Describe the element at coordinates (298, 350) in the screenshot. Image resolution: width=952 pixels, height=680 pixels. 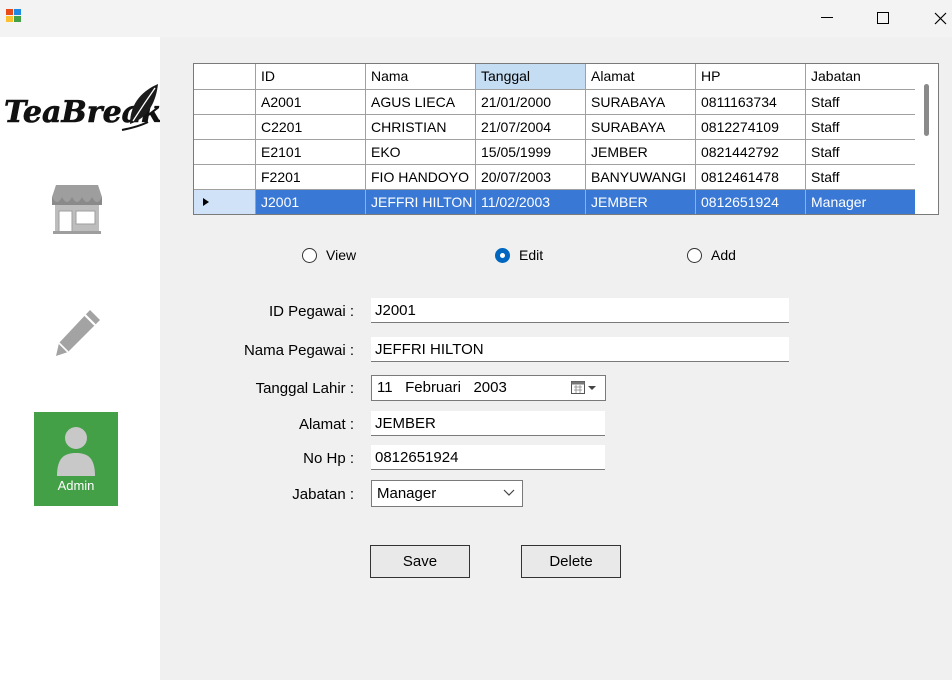
I see `nama-pegawai-label: Nama Pegawai :` at that location.